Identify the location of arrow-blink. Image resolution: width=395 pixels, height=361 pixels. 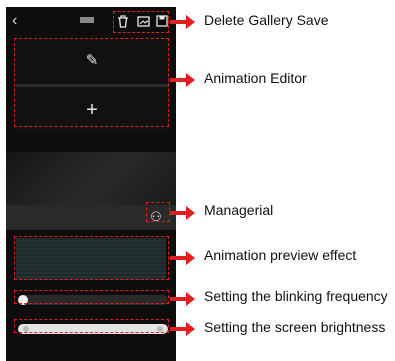
(182, 299).